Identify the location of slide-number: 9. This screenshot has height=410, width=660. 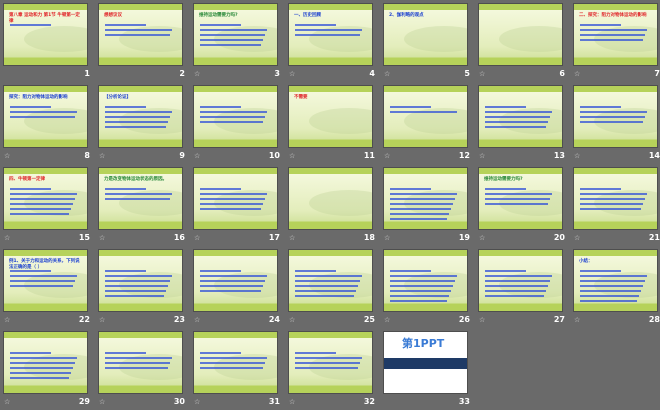
(182, 155).